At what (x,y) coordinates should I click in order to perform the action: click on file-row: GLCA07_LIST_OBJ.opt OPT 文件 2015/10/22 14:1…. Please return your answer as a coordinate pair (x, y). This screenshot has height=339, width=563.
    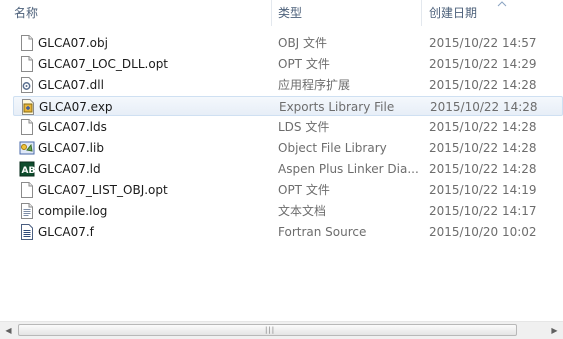
    Looking at the image, I should click on (288, 190).